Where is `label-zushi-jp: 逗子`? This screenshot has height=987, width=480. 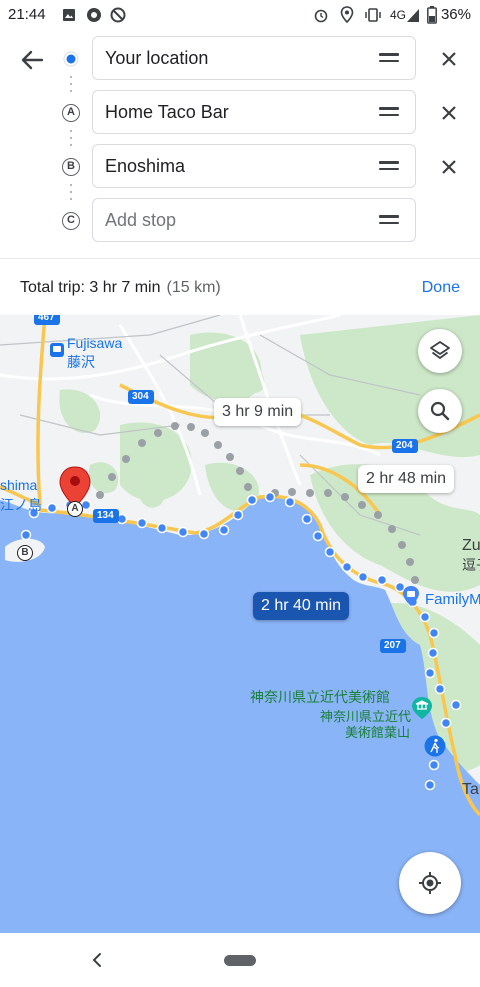 label-zushi-jp: 逗子 is located at coordinates (471, 565).